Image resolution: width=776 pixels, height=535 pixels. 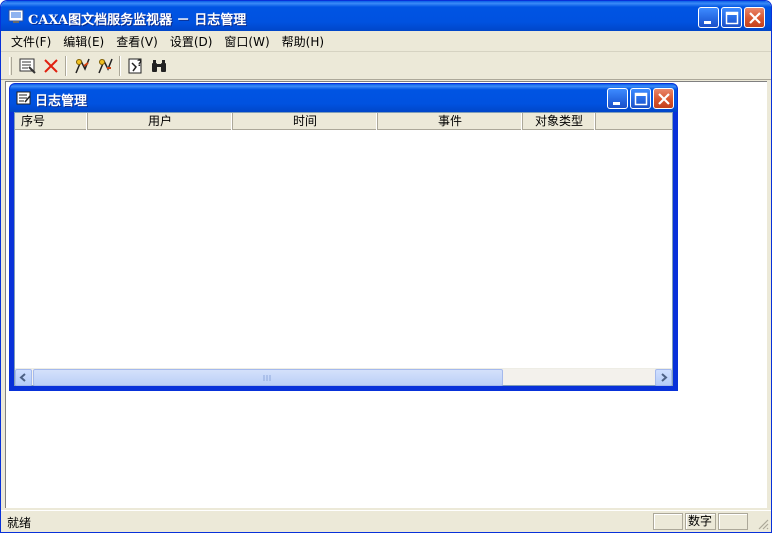 What do you see at coordinates (137, 20) in the screenshot?
I see `app-title: CAXA图文档服务监视器 － 日志管理` at bounding box center [137, 20].